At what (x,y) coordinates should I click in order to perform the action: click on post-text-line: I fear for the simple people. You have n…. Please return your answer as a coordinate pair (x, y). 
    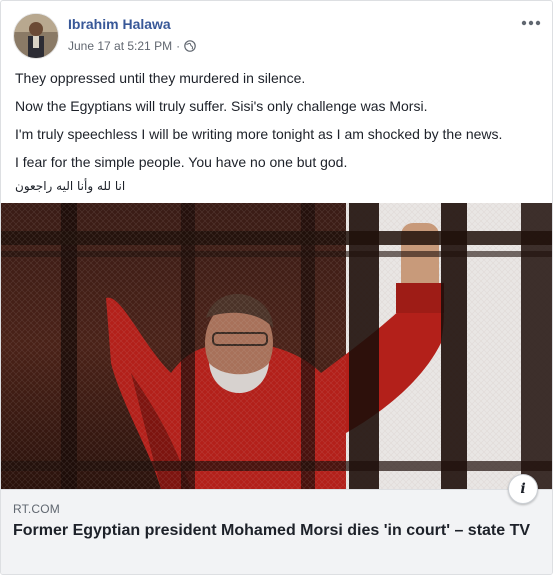
    Looking at the image, I should click on (181, 162).